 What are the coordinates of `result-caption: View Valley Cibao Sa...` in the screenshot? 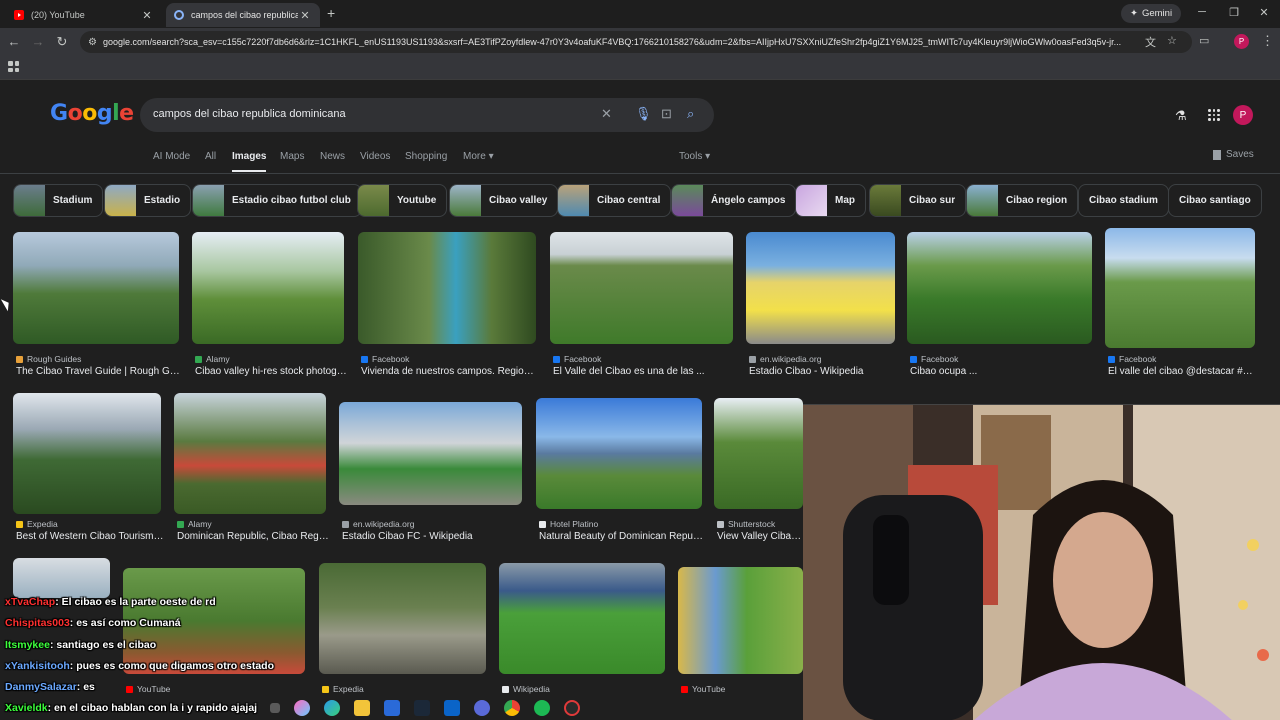 It's located at (760, 536).